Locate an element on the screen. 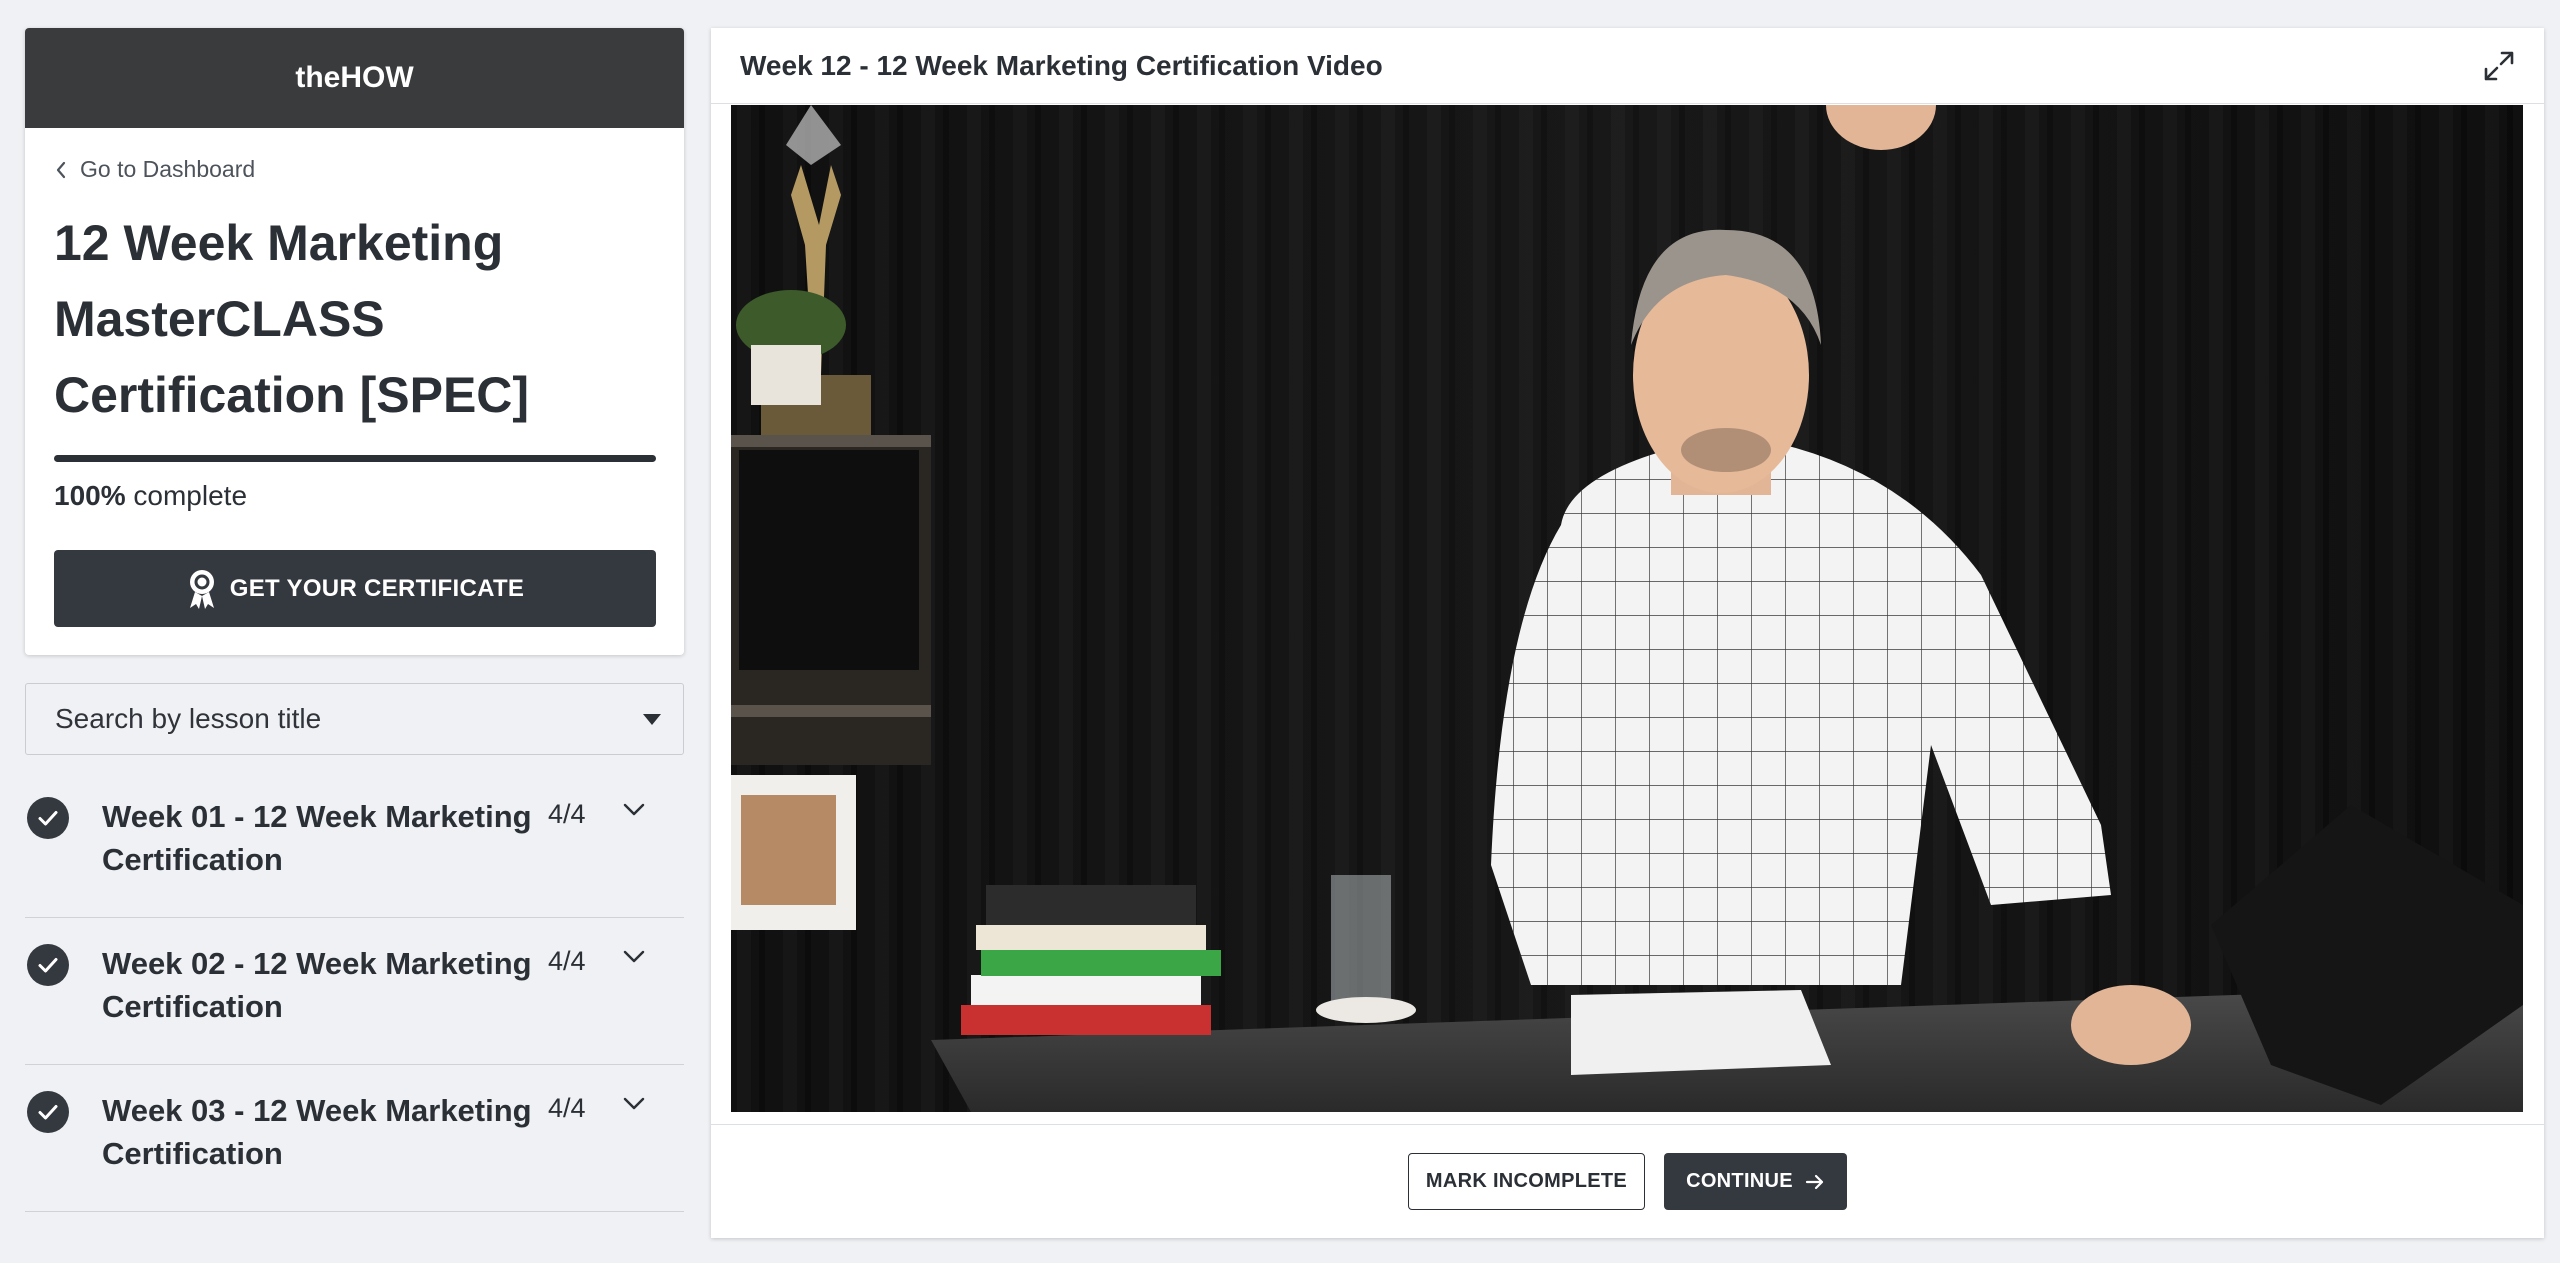 This screenshot has height=1263, width=2560. continue-button: CONTINUE is located at coordinates (1755, 1181).